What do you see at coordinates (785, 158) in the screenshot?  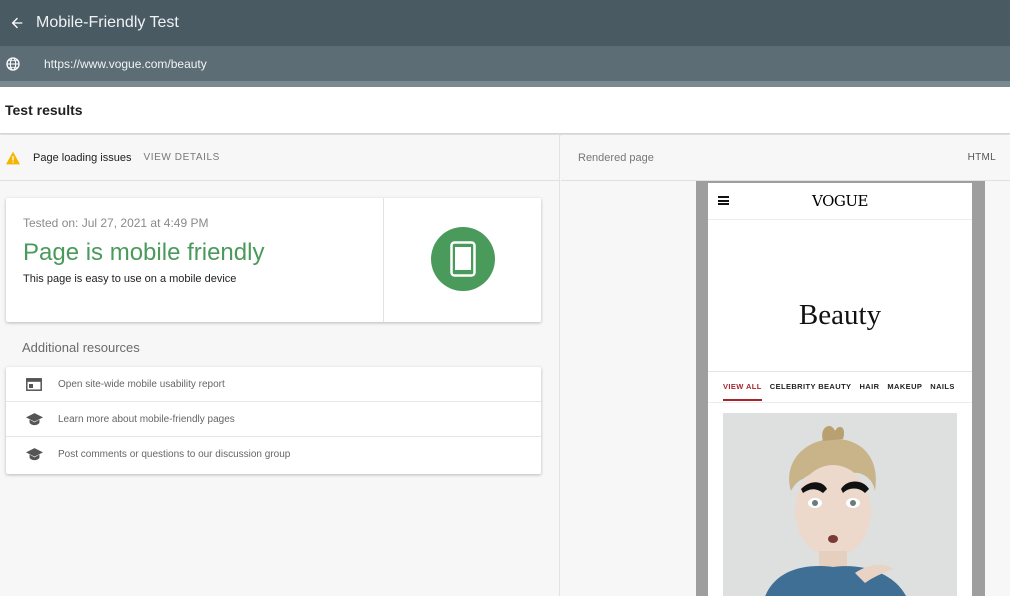 I see `rendered-page-header: Rendered page HTML` at bounding box center [785, 158].